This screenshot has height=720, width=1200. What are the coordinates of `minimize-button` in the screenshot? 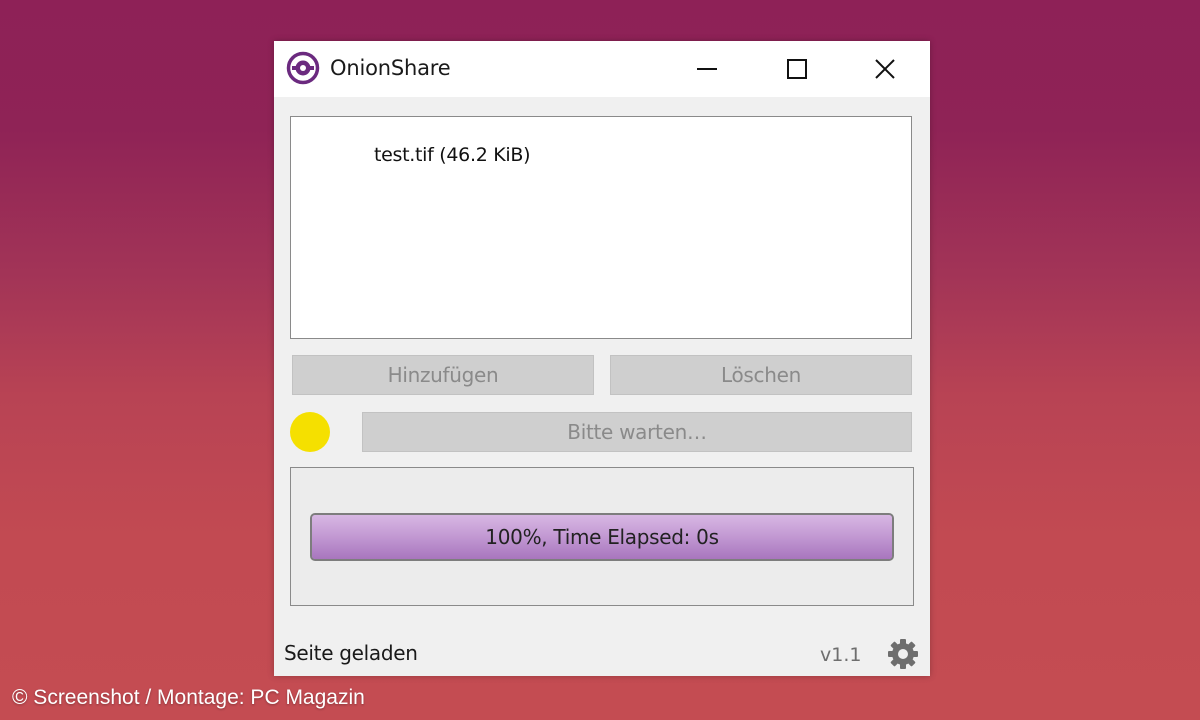 It's located at (707, 69).